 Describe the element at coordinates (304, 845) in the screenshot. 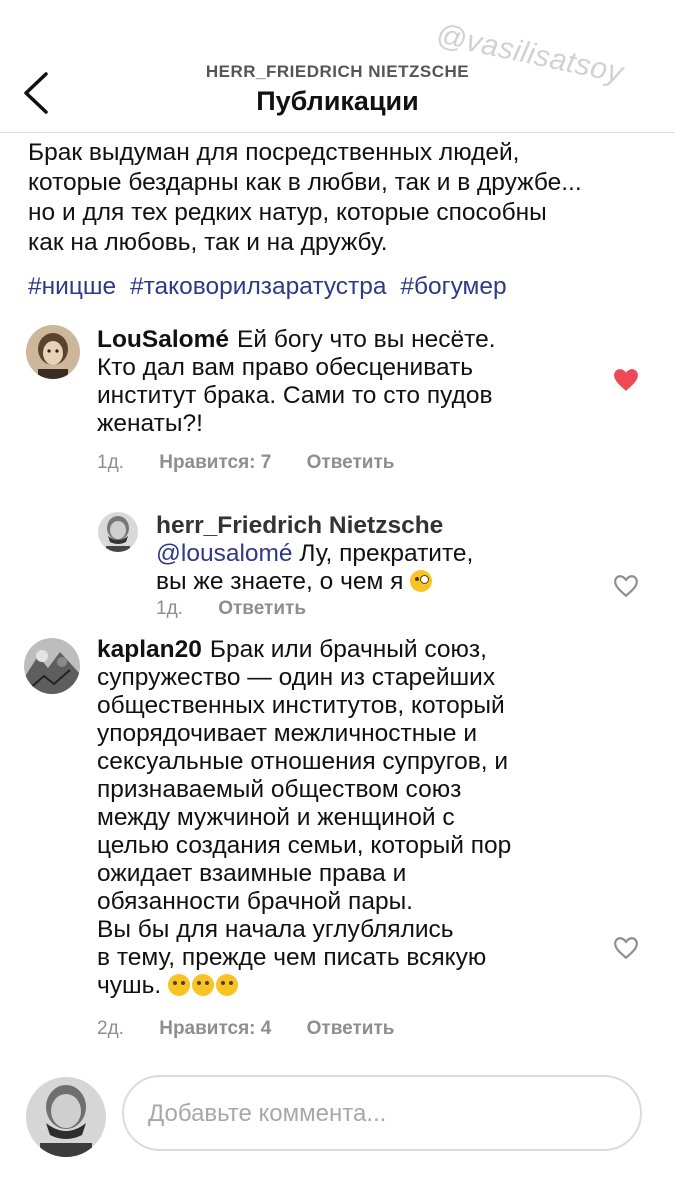

I see `comment-text-line: целью создания семьи, который пор` at that location.